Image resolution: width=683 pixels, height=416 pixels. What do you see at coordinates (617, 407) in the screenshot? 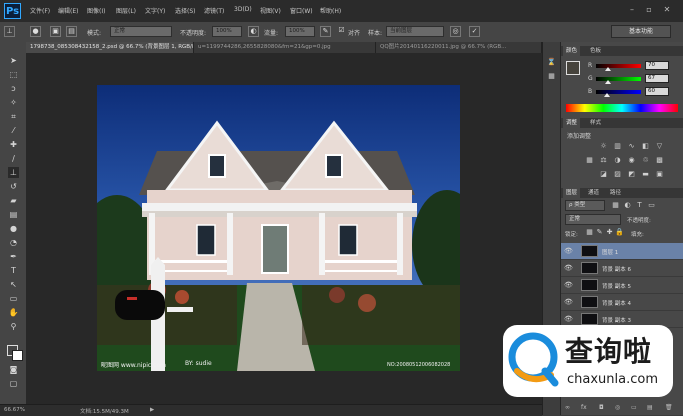
I see `adjustment-layer-icon: ◎` at bounding box center [617, 407].